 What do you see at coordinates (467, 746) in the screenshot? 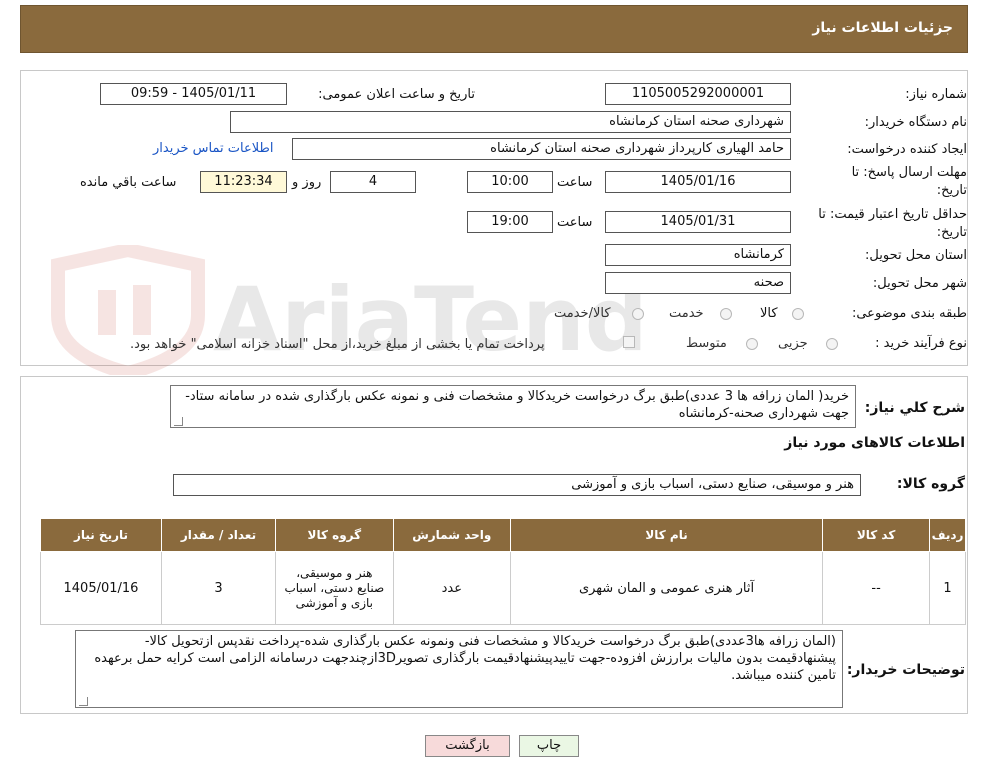
I see `back-button: بازگشت` at bounding box center [467, 746].